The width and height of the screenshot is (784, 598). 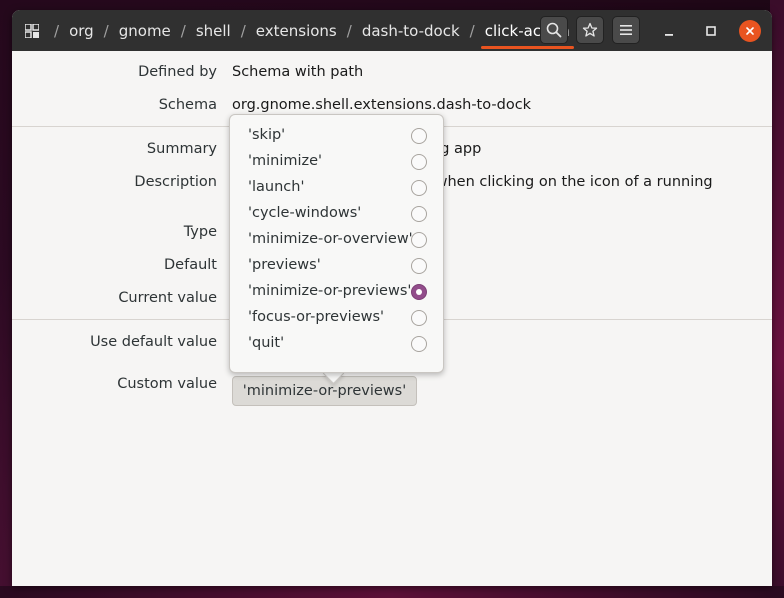 I want to click on option-item: 'quit', so click(x=336, y=344).